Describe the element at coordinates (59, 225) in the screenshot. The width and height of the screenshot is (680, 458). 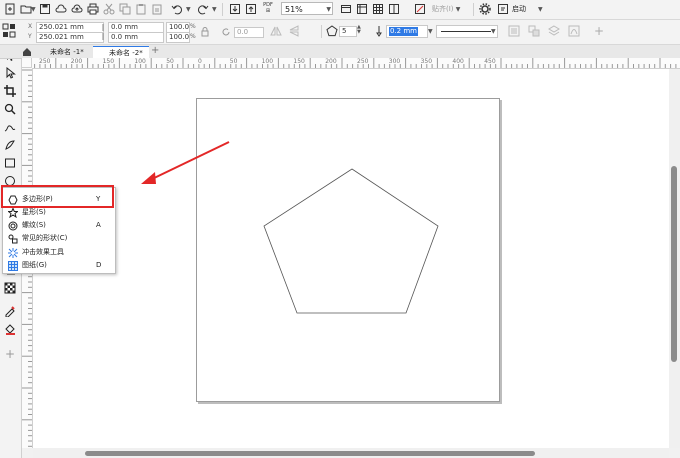
I see `flyout-item-spiral: 螺纹(S) A` at that location.